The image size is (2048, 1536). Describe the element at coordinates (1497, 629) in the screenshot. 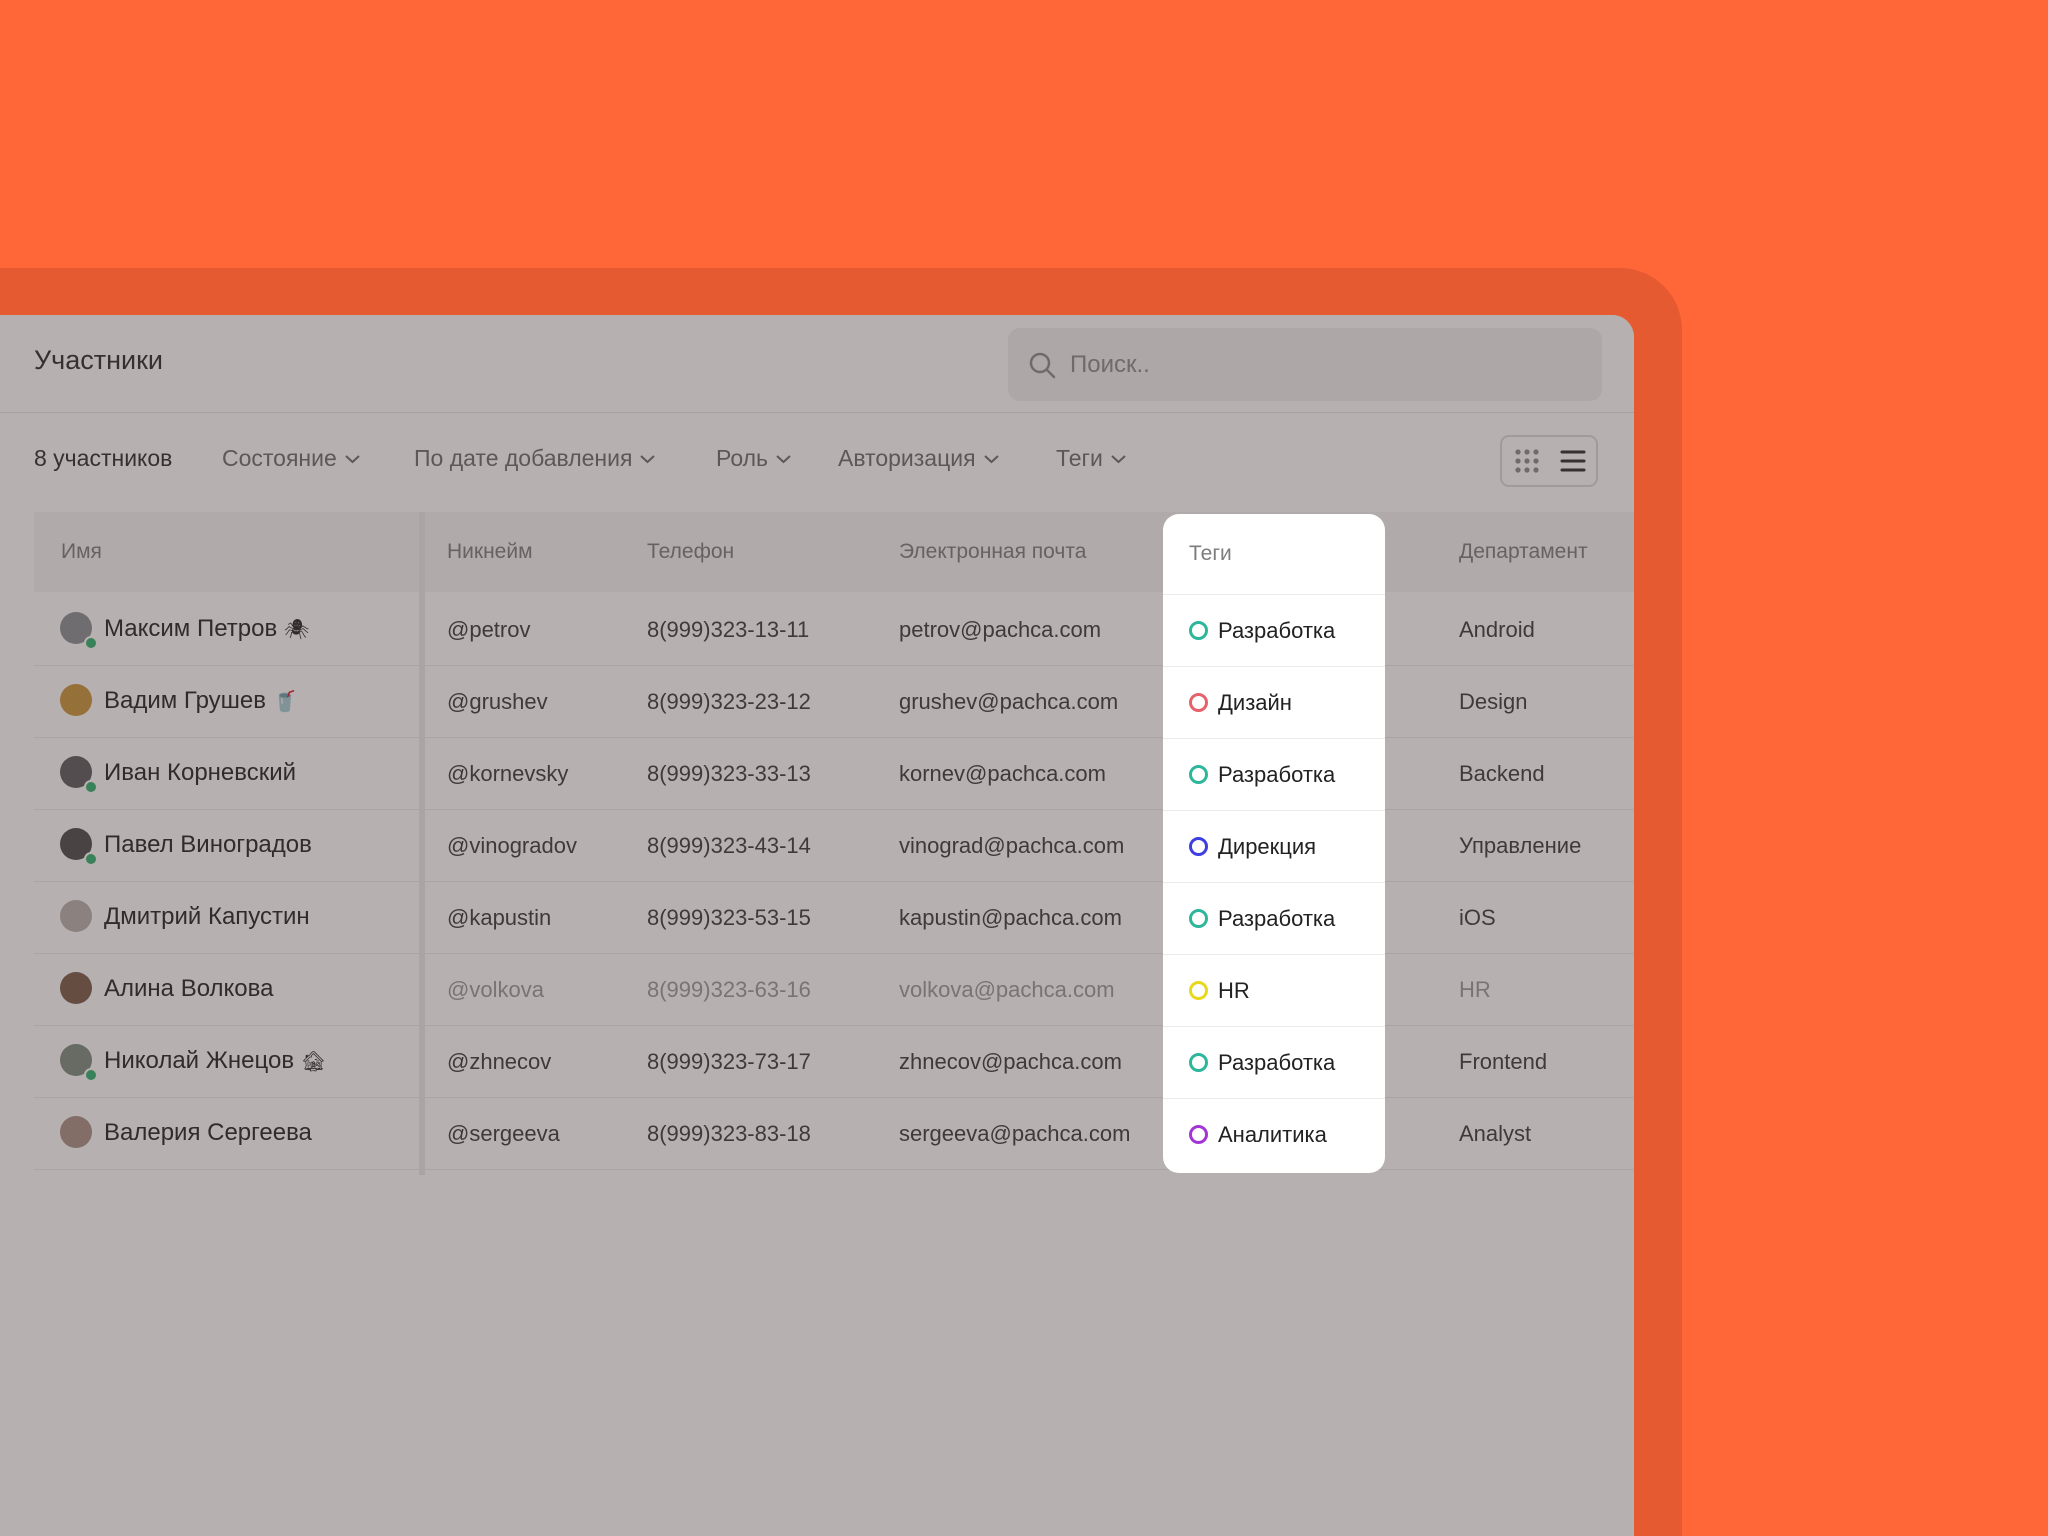

I see `member-department: Android` at that location.